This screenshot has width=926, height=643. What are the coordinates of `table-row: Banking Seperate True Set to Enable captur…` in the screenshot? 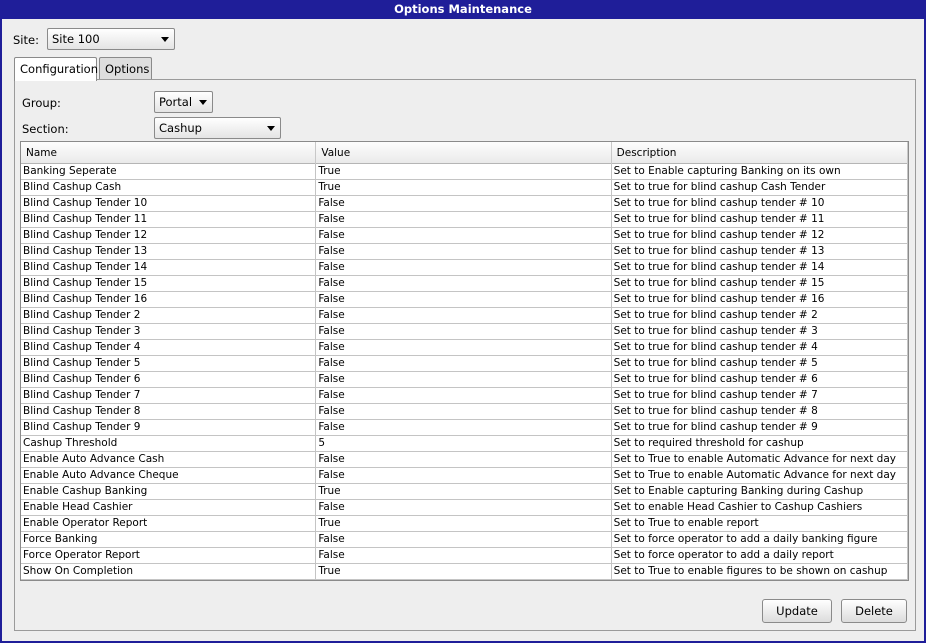 It's located at (464, 172).